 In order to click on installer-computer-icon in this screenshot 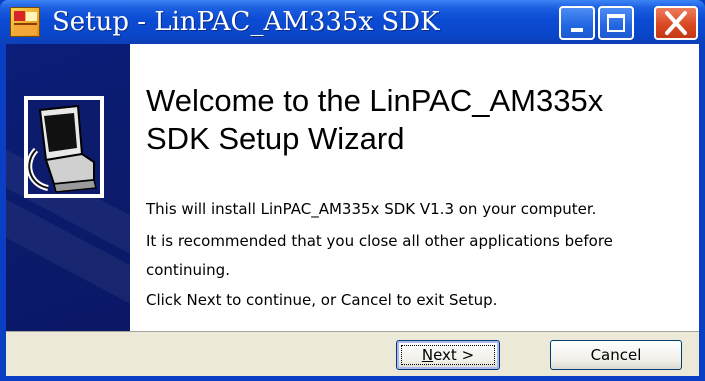, I will do `click(64, 147)`.